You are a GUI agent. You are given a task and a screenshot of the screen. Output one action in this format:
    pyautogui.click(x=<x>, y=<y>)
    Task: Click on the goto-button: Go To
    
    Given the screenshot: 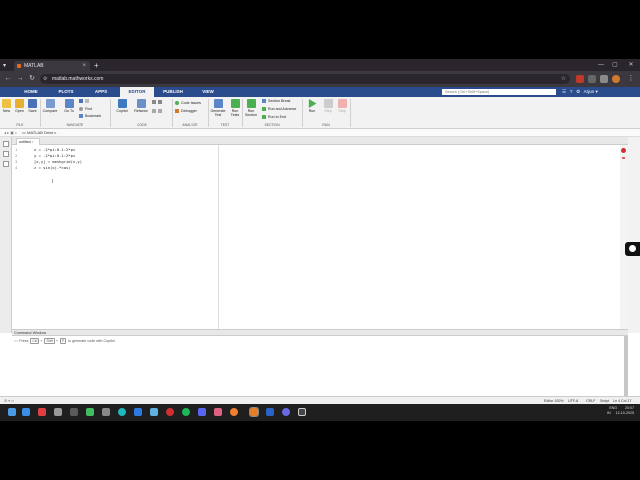 What is the action you would take?
    pyautogui.click(x=69, y=106)
    